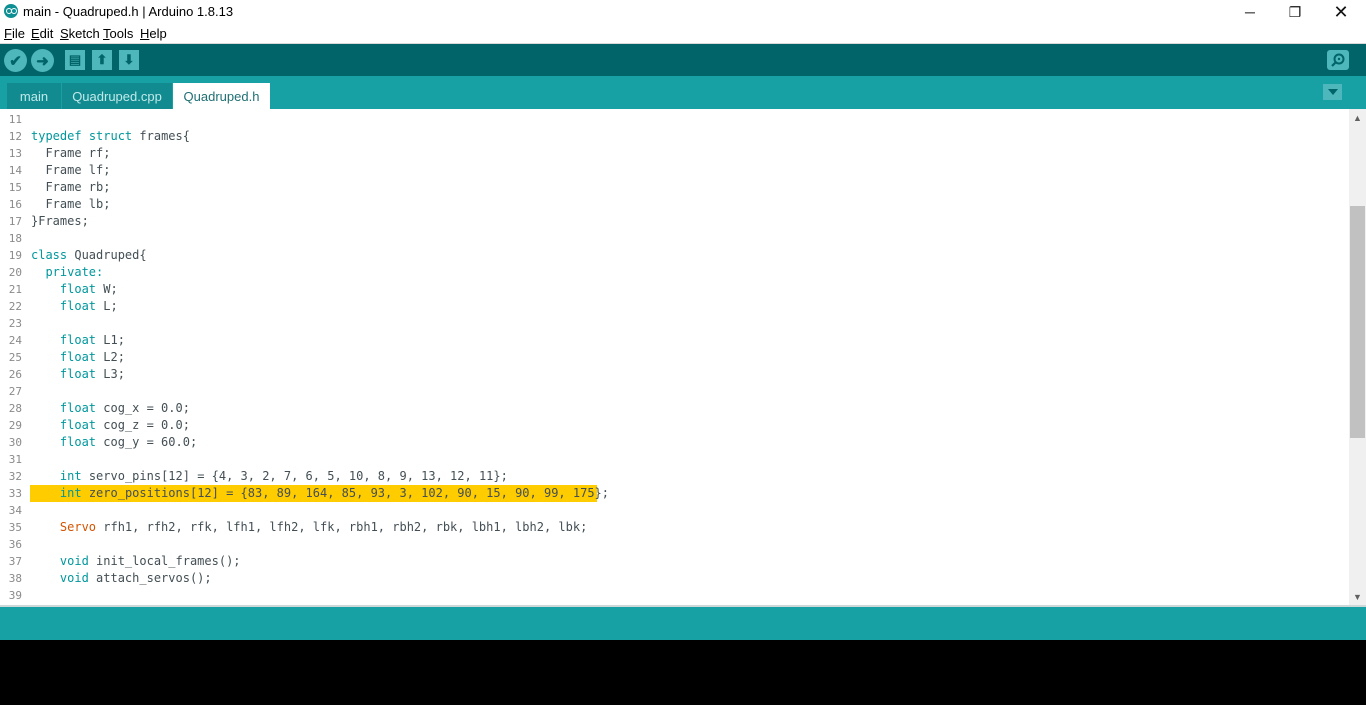 Image resolution: width=1366 pixels, height=705 pixels. I want to click on line-number: 14, so click(15, 170).